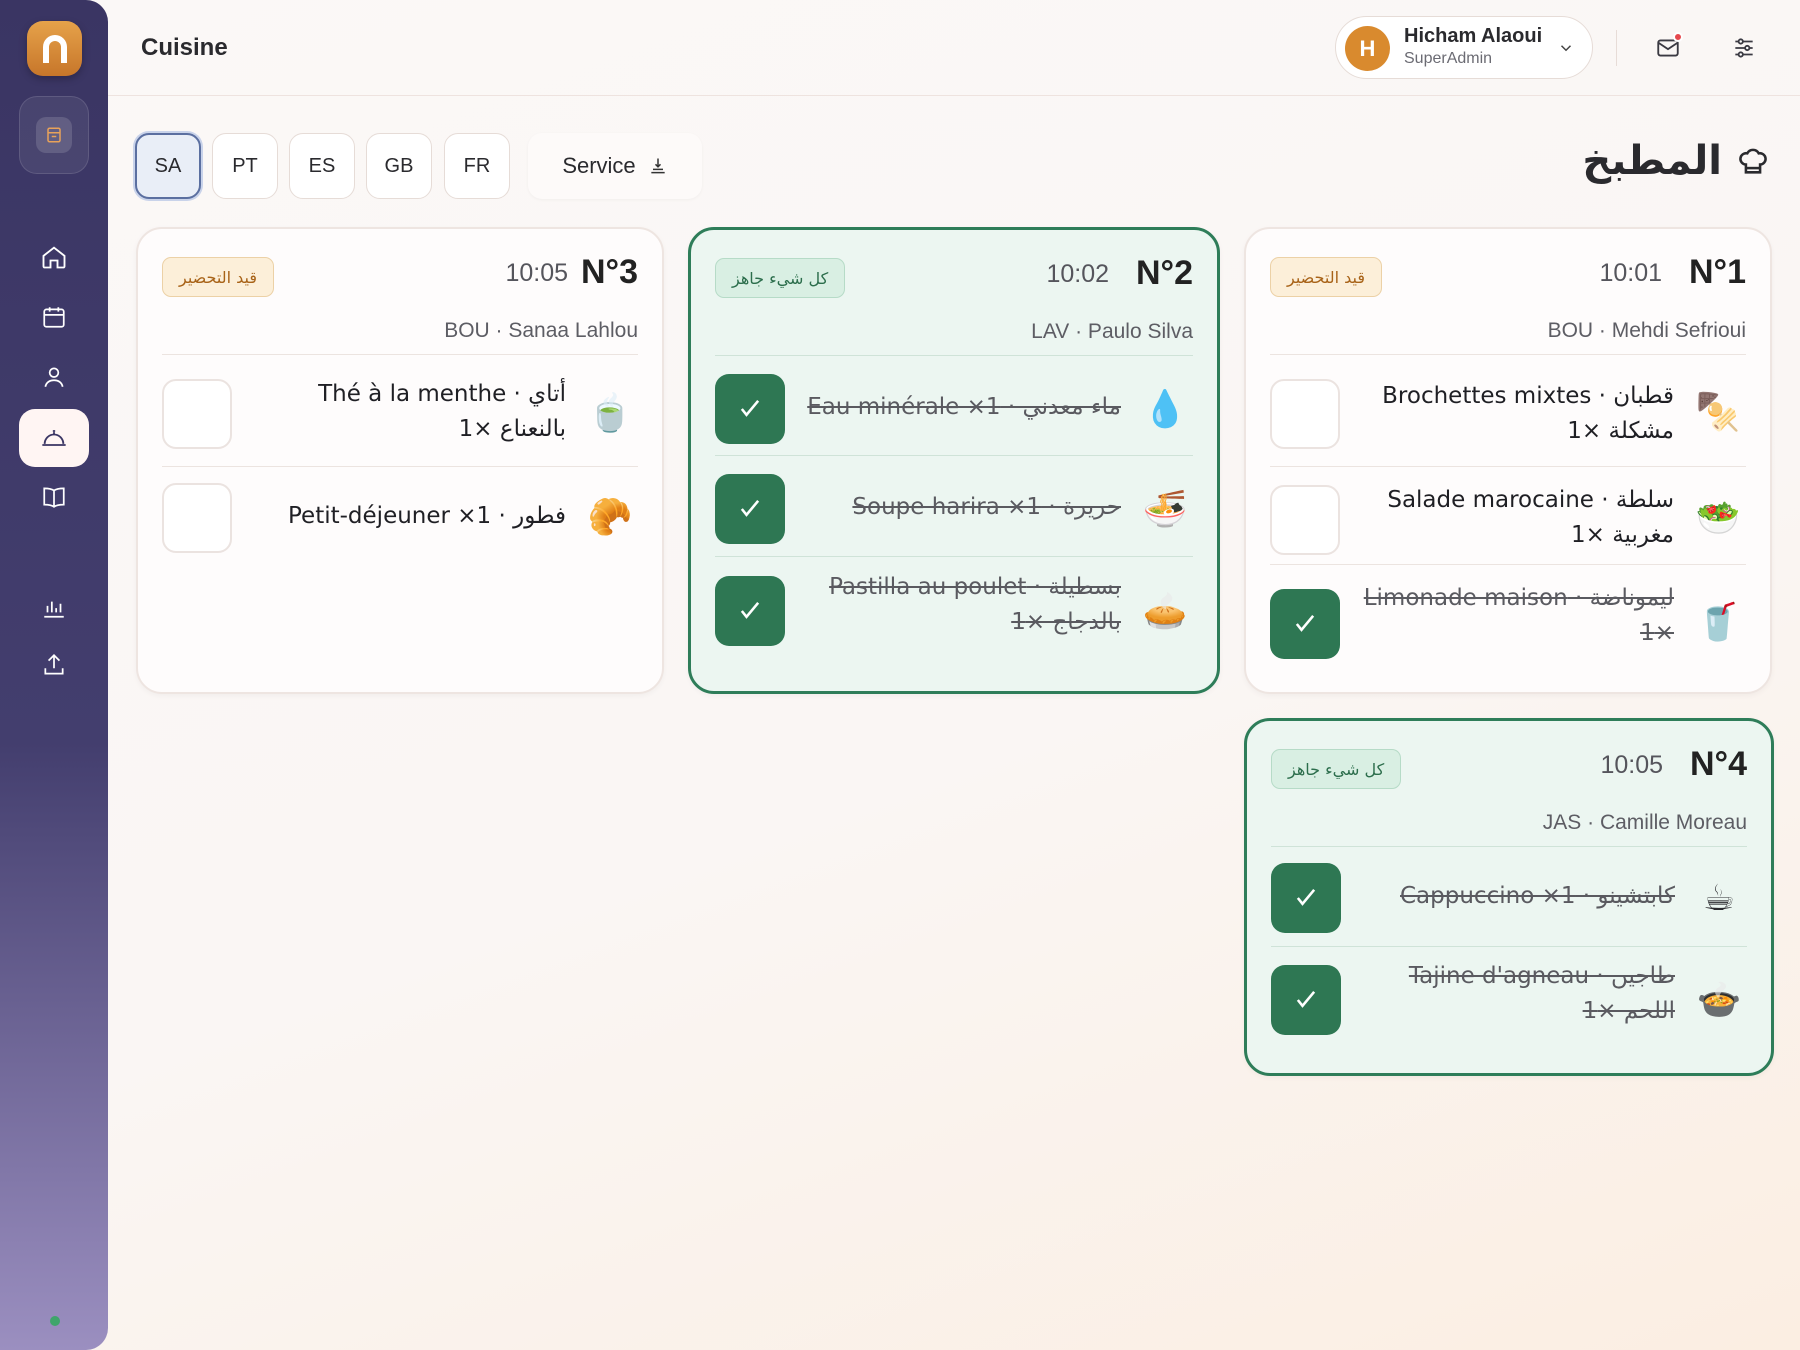 Image resolution: width=1800 pixels, height=1350 pixels. Describe the element at coordinates (964, 407) in the screenshot. I see `item-name: ماء معدني · Eau minérale ×1` at that location.